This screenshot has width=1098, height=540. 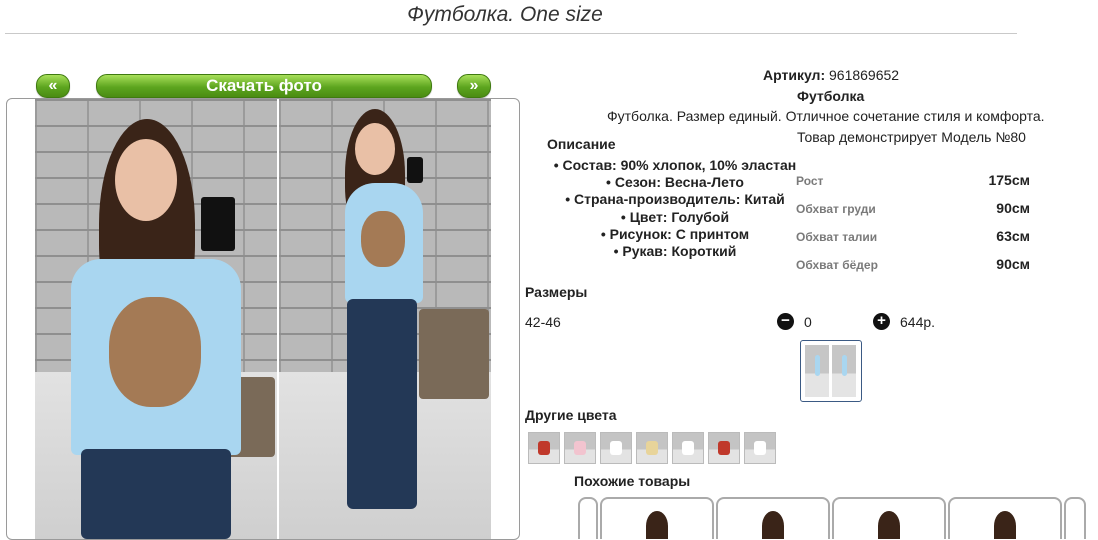 What do you see at coordinates (675, 182) in the screenshot?
I see `description-item: Сезон: Весна-Лето` at bounding box center [675, 182].